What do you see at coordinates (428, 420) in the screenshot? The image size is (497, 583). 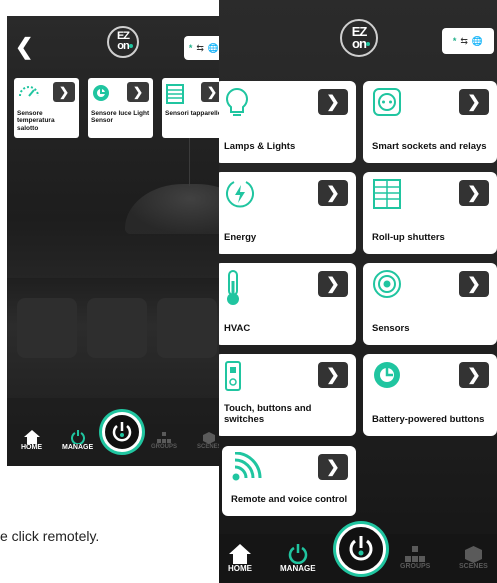 I see `category-label: Battery-powered buttons` at bounding box center [428, 420].